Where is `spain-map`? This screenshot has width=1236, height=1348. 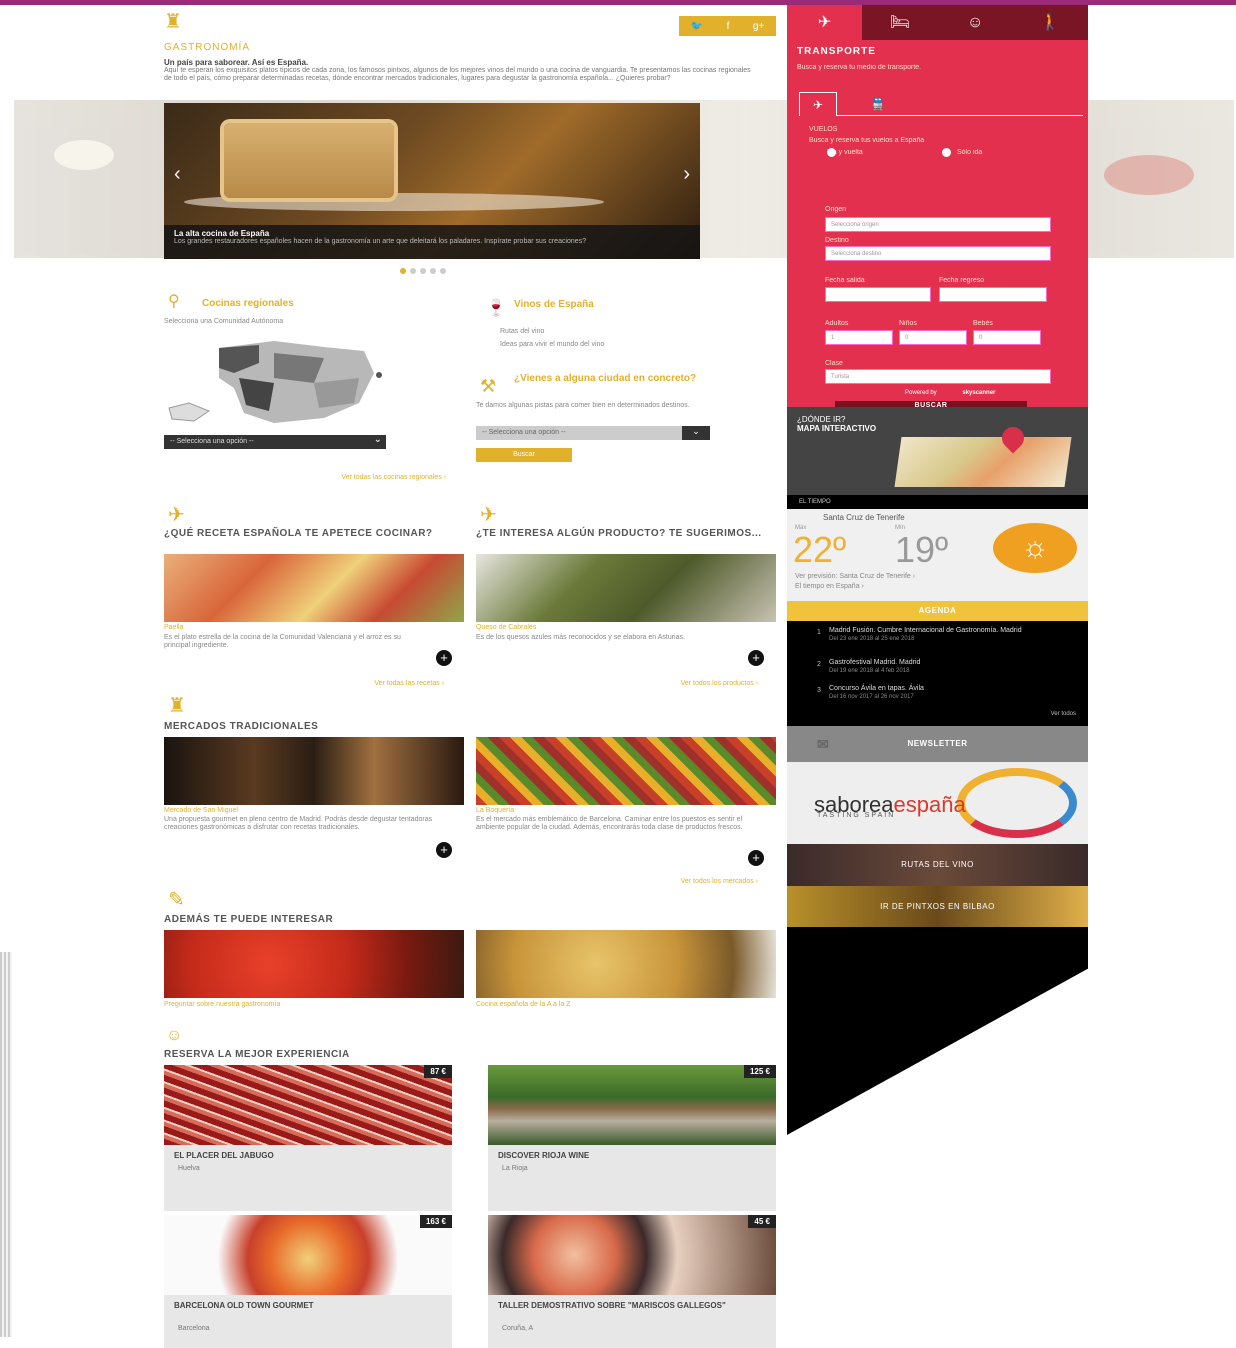
spain-map is located at coordinates (279, 380).